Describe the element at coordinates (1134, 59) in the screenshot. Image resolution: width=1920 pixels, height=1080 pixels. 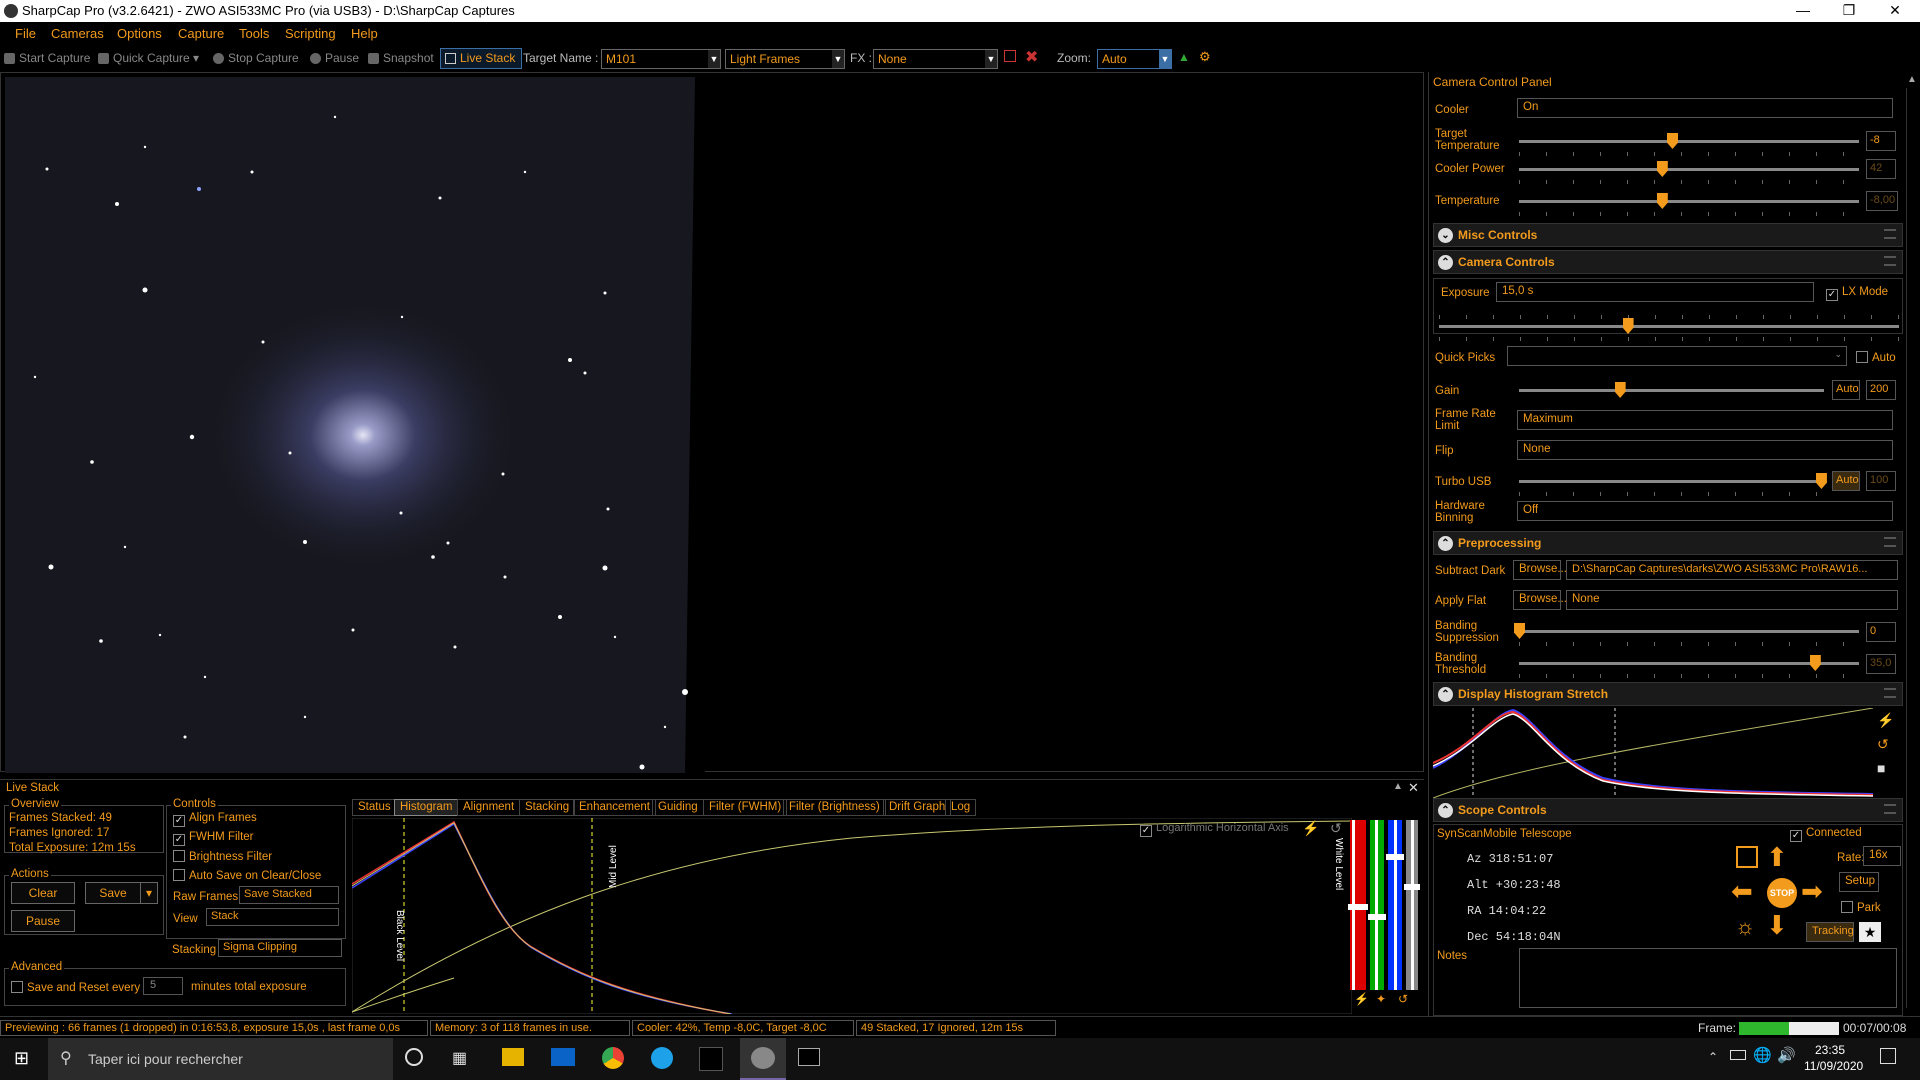
I see `zoom-select: Auto ▼` at that location.